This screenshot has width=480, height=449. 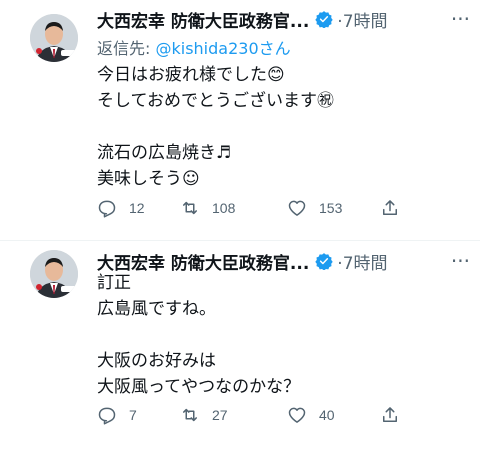 I want to click on share-button, so click(x=396, y=415).